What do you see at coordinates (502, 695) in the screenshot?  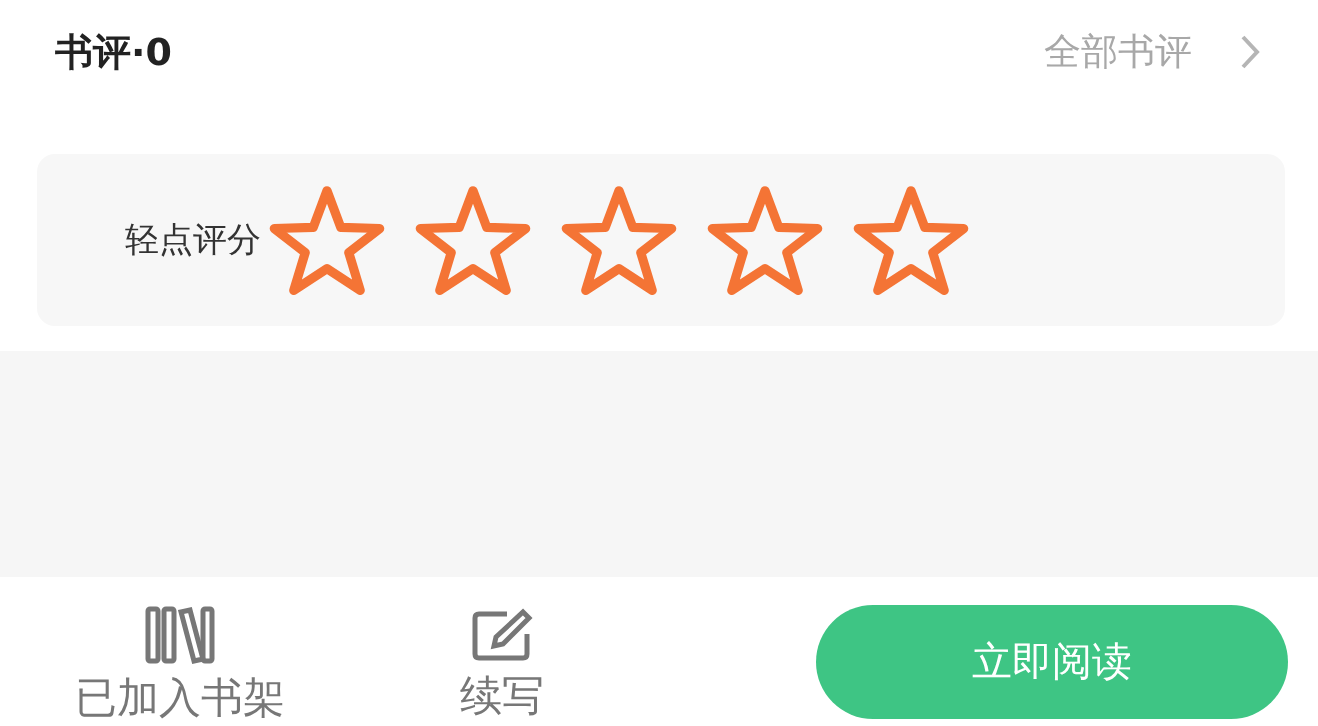 I see `action-label: 续写` at bounding box center [502, 695].